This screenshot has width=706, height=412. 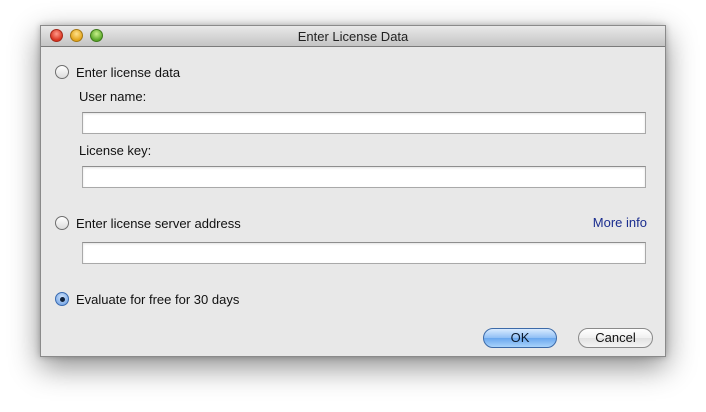 I want to click on user-name-label: User name:, so click(x=113, y=96).